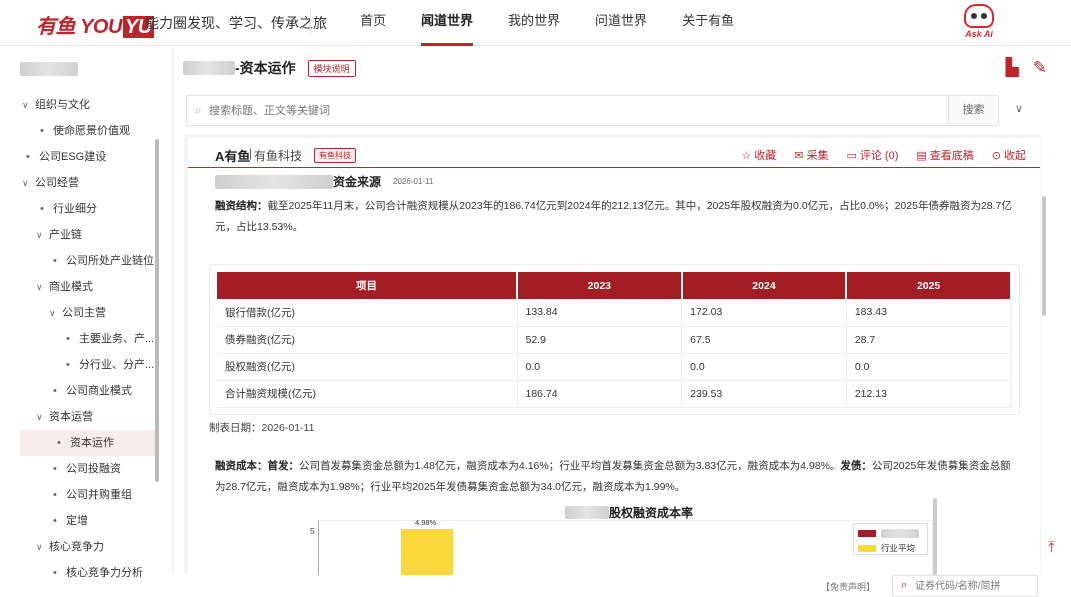 The image size is (1071, 597). I want to click on sidebar-item: ∨ 公司主营, so click(79, 313).